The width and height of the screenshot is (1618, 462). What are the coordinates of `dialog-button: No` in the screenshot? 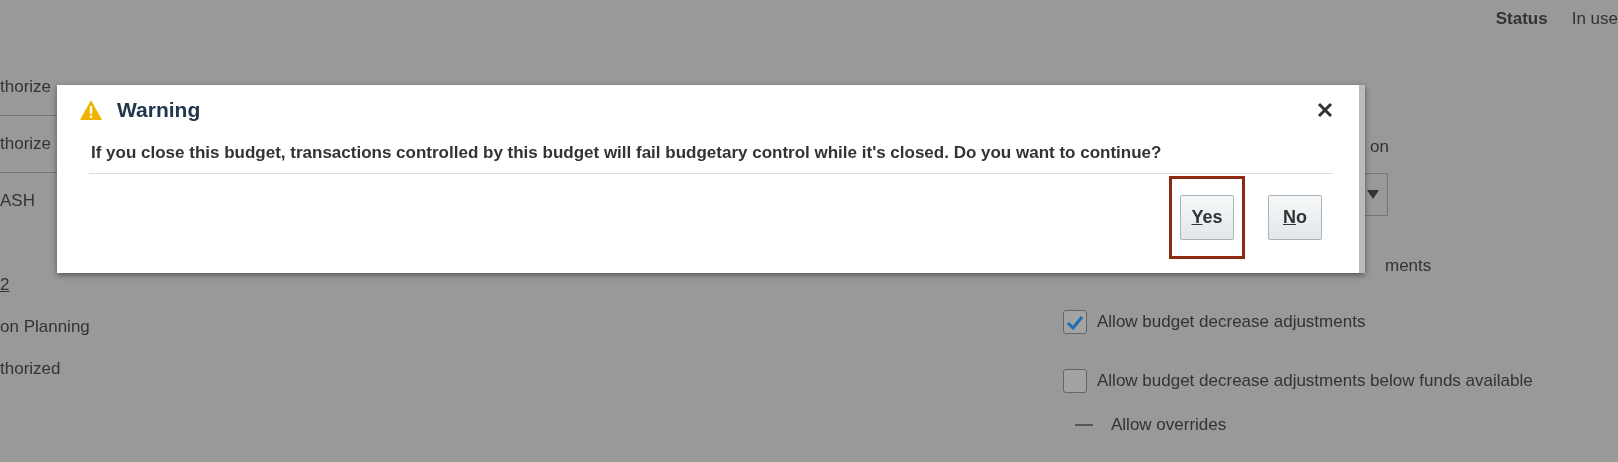 It's located at (1295, 217).